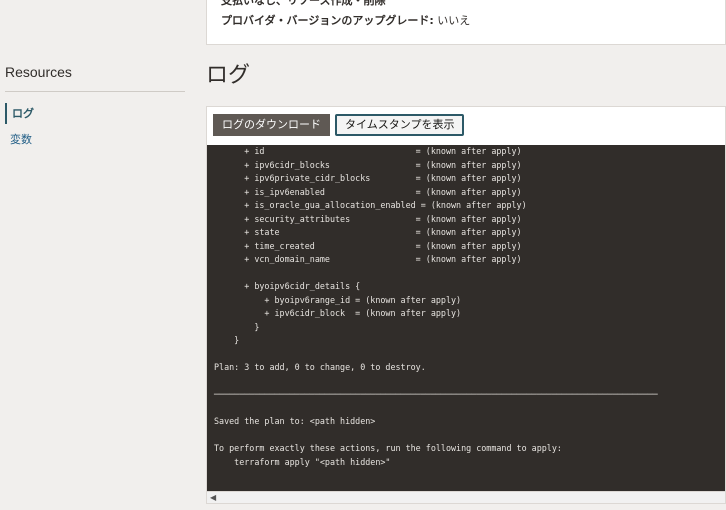 This screenshot has height=510, width=726. What do you see at coordinates (303, 3) in the screenshot?
I see `details-line: 支払いなし、リソース作成・削除` at bounding box center [303, 3].